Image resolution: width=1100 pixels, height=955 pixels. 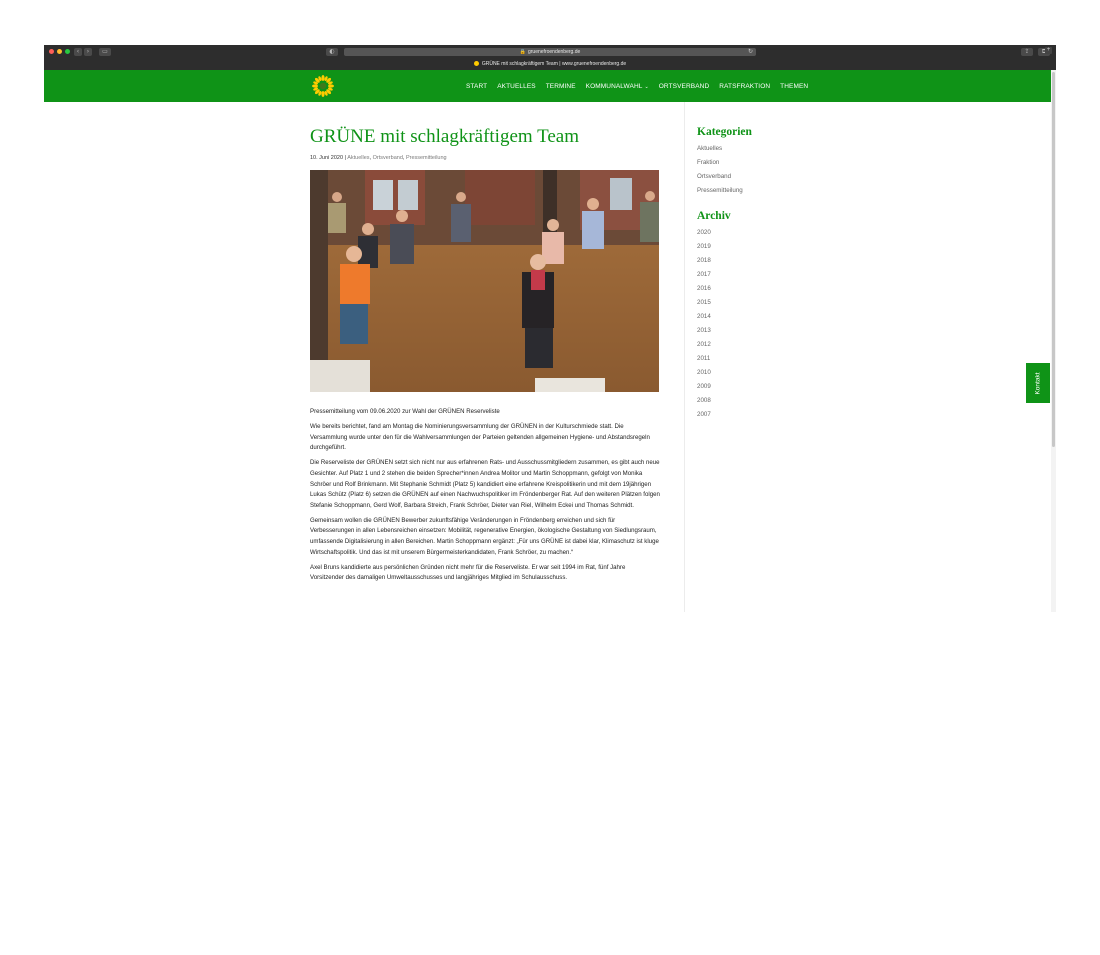 What do you see at coordinates (797, 233) in the screenshot?
I see `archive-link: 2020` at bounding box center [797, 233].